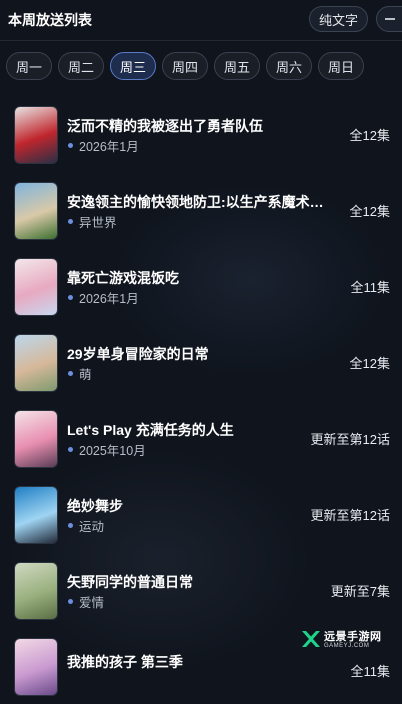 This screenshot has height=704, width=402. Describe the element at coordinates (201, 202) in the screenshot. I see `item-title: 安逸领主的愉快领地防卫:以生产系魔术将无名小村打造成最强要塞都市` at that location.